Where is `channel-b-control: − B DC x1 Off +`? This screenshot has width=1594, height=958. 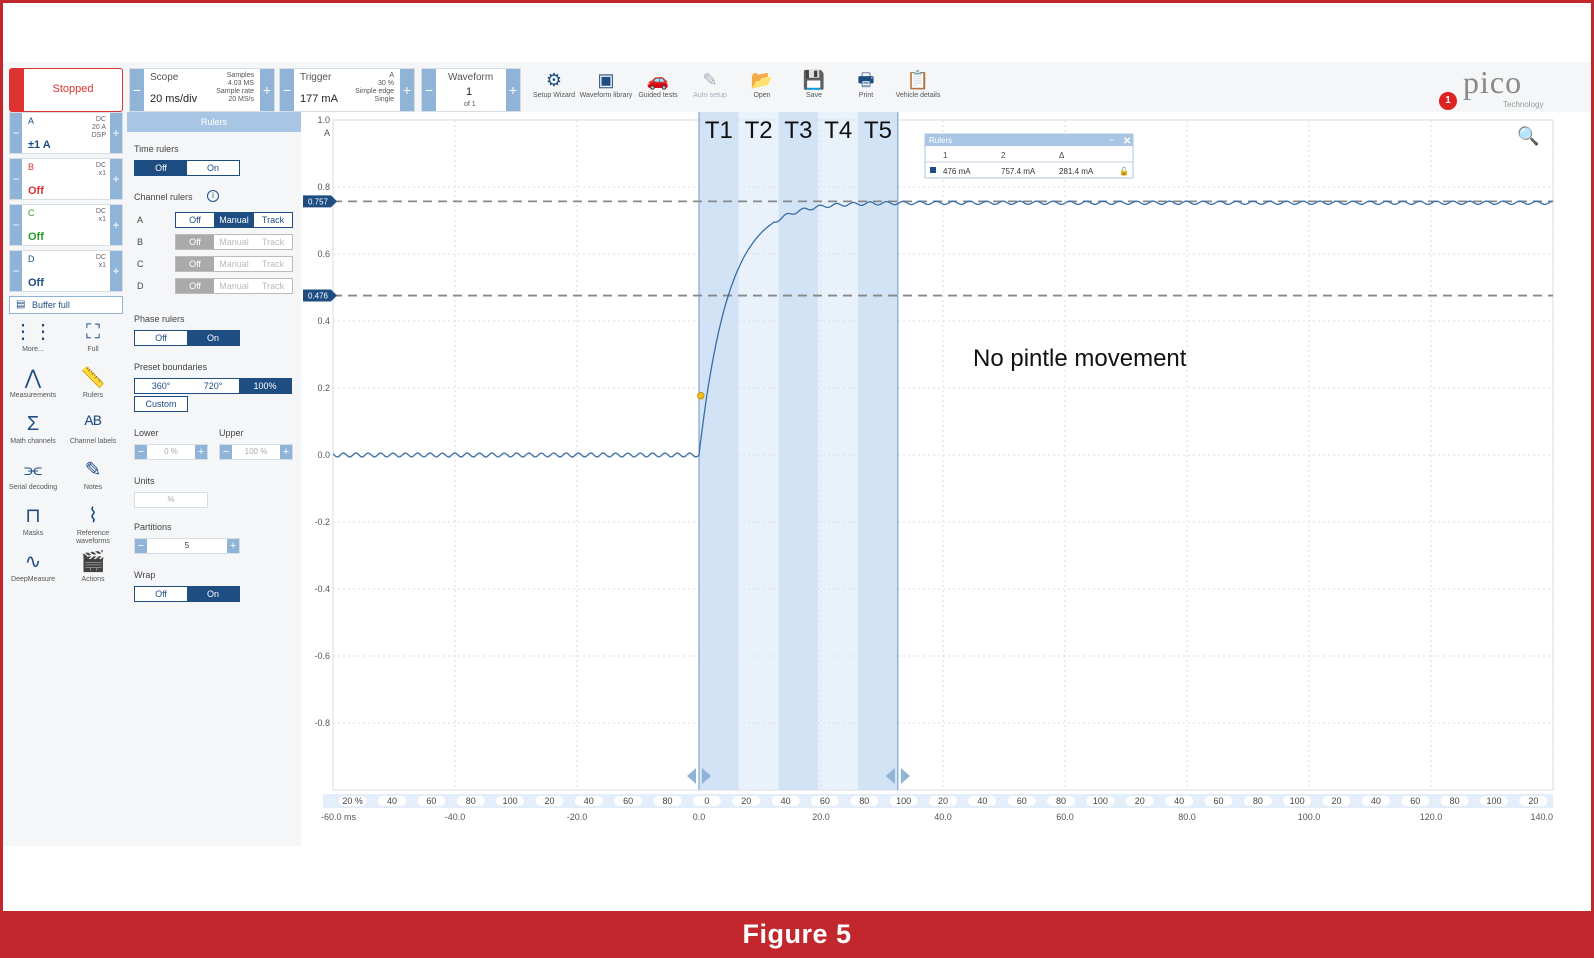 channel-b-control: − B DC x1 Off + is located at coordinates (66, 179).